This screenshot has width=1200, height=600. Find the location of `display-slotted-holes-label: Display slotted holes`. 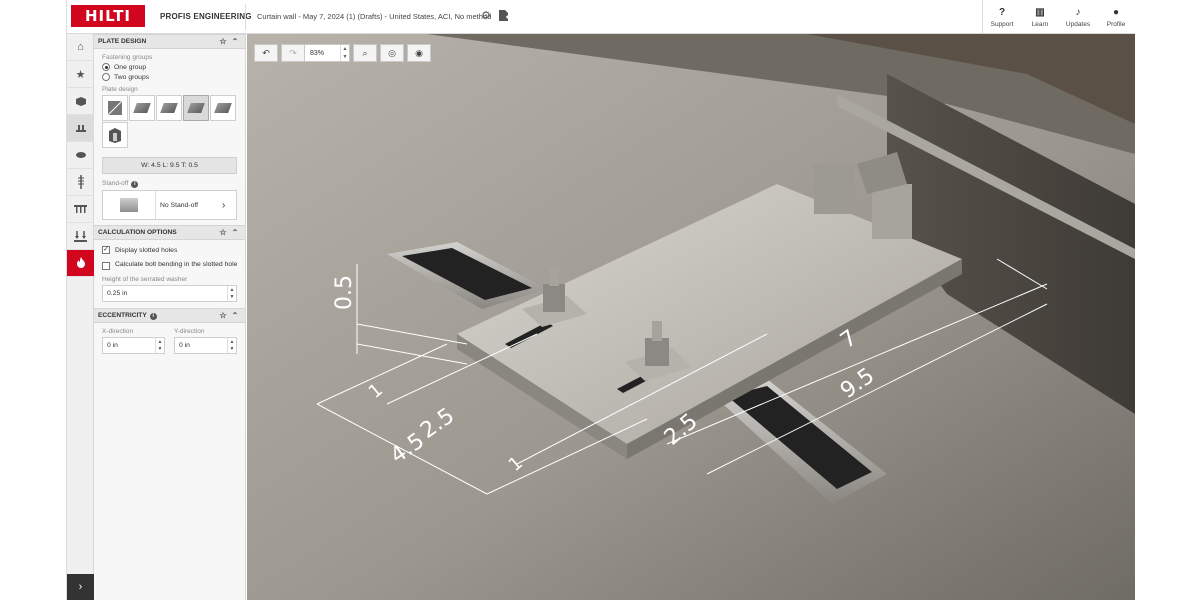

display-slotted-holes-label: Display slotted holes is located at coordinates (146, 250).